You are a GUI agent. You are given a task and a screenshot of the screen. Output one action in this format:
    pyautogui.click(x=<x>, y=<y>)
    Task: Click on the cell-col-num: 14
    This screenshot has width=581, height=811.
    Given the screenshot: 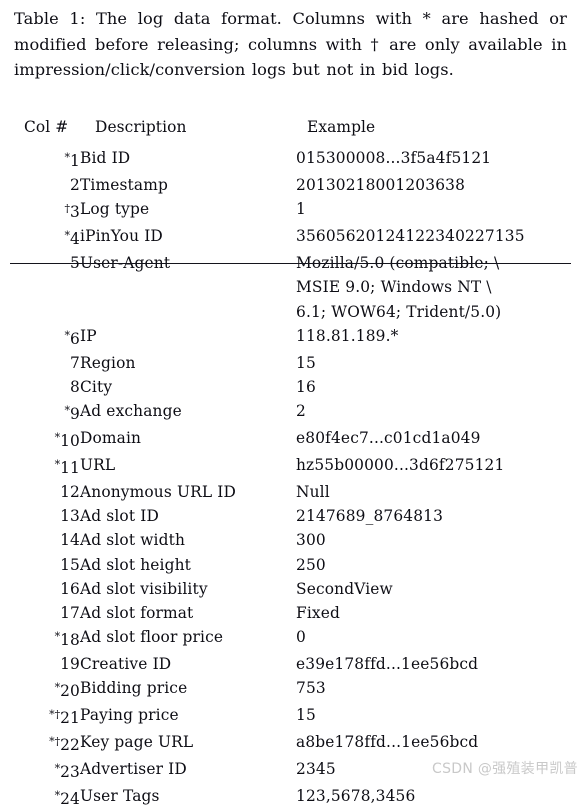 What is the action you would take?
    pyautogui.click(x=40, y=540)
    